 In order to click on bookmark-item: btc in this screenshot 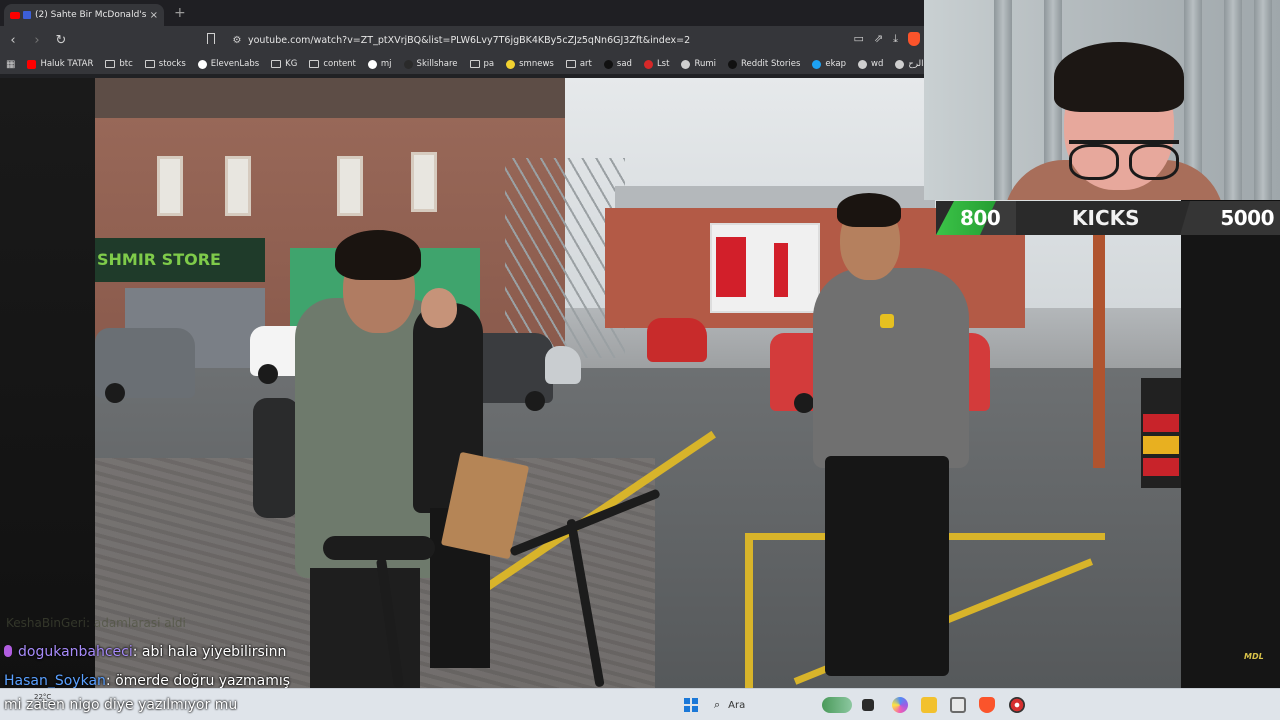, I will do `click(119, 64)`.